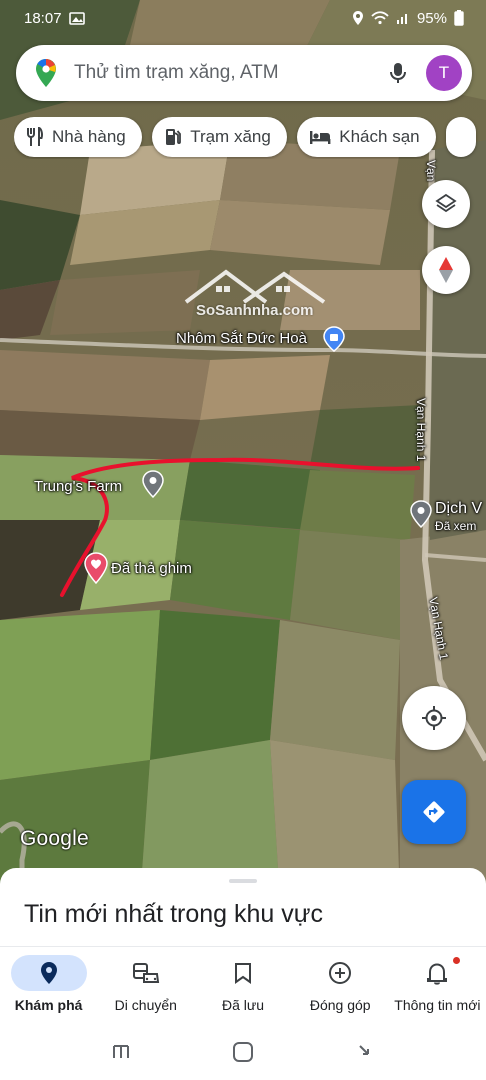  Describe the element at coordinates (226, 73) in the screenshot. I see `search-input: Thử tìm trạm xăng, ATM` at that location.